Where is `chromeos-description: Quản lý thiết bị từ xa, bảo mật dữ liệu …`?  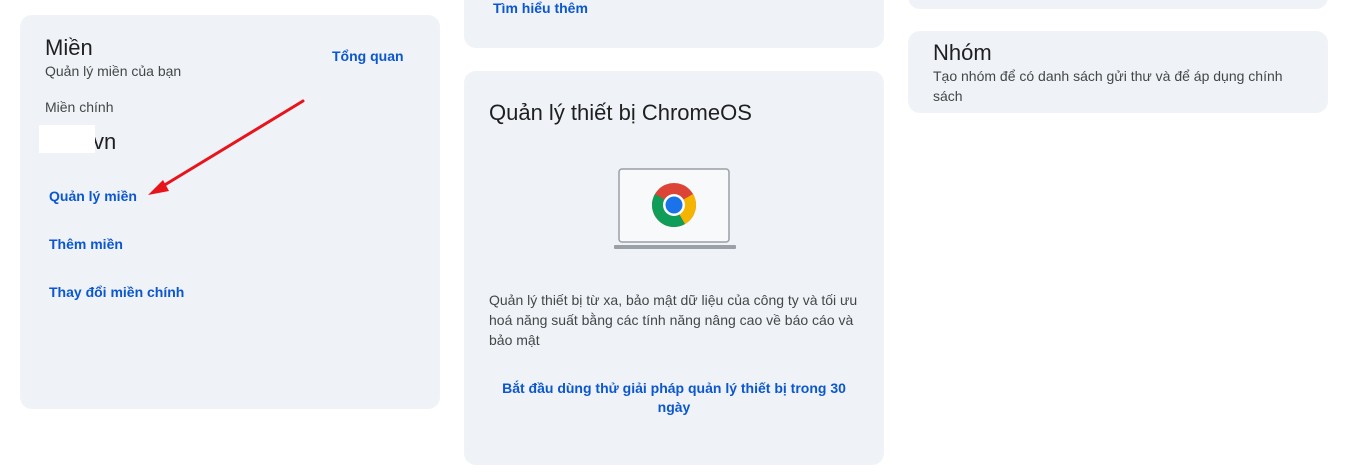 chromeos-description: Quản lý thiết bị từ xa, bảo mật dữ liệu … is located at coordinates (673, 320).